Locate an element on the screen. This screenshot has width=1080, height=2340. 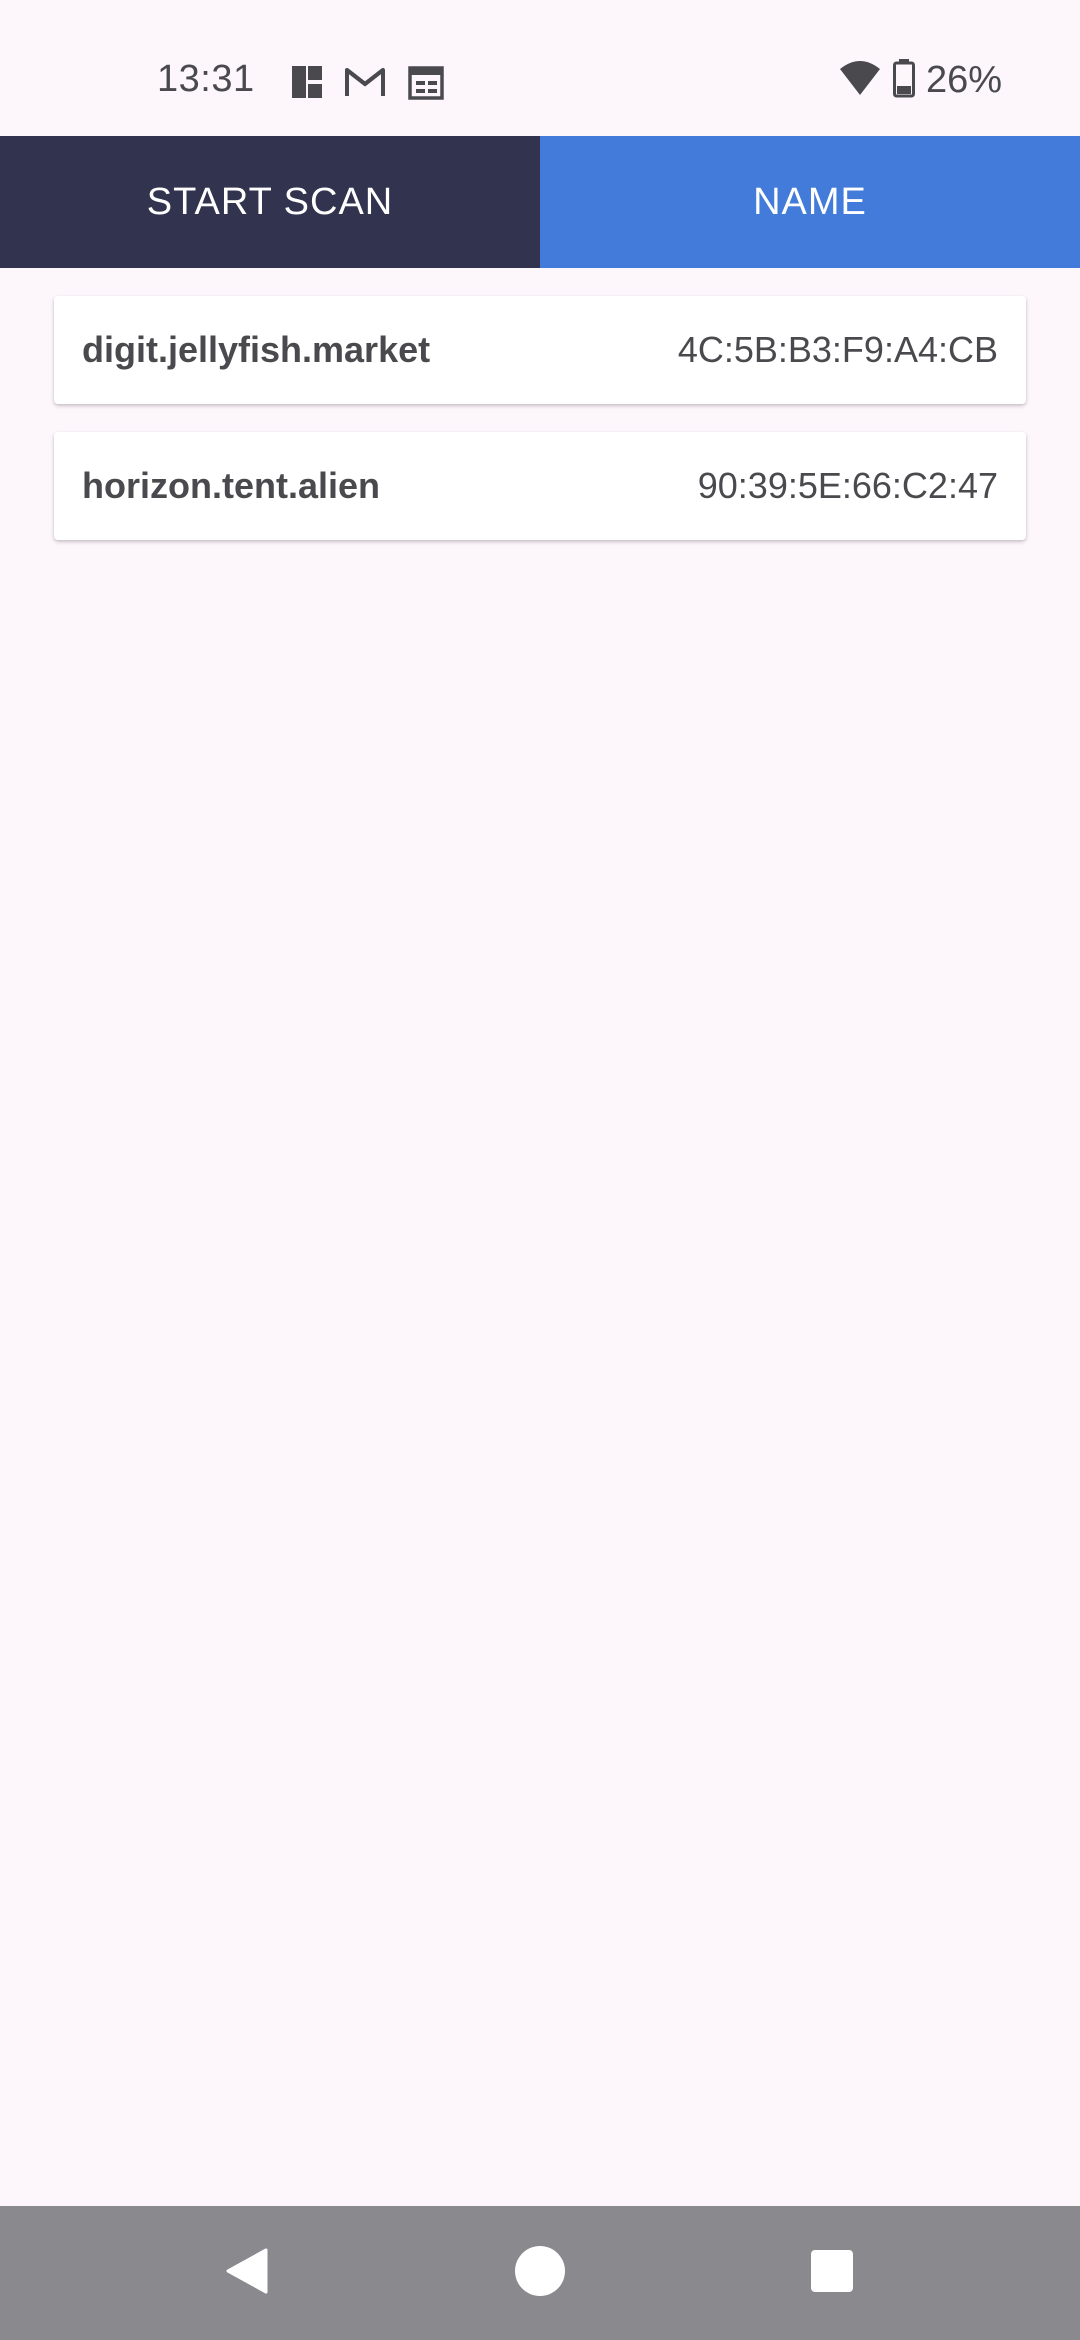
battery-percent: 26% is located at coordinates (963, 80).